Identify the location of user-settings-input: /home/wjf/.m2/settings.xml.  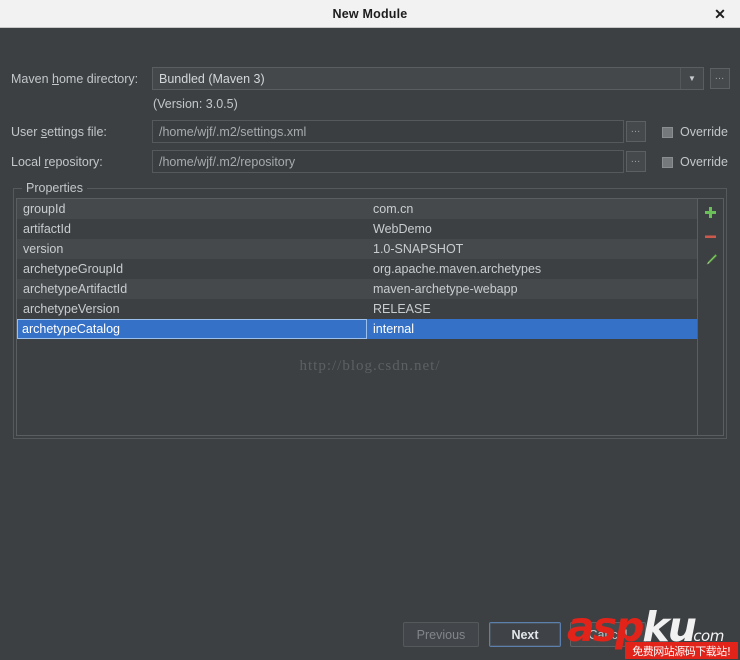
(388, 131).